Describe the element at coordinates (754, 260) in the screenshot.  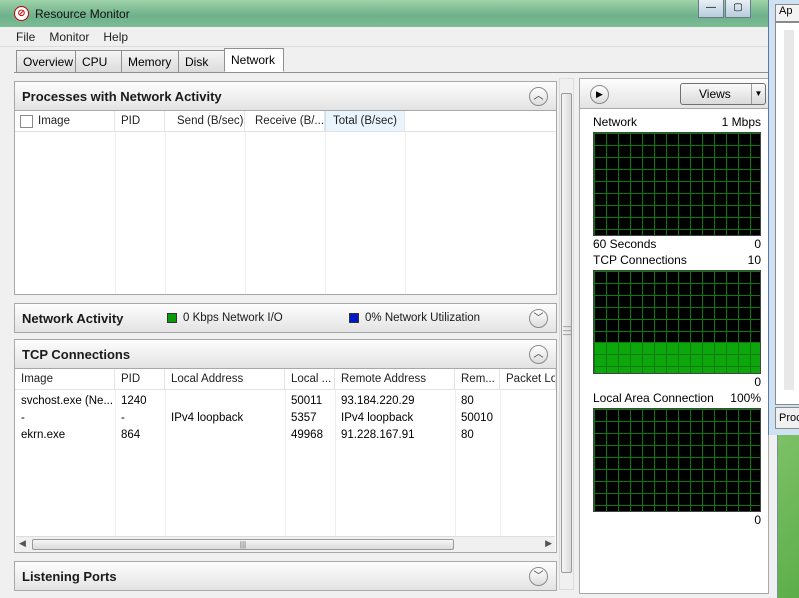
I see `tcp-graph-max: 10` at that location.